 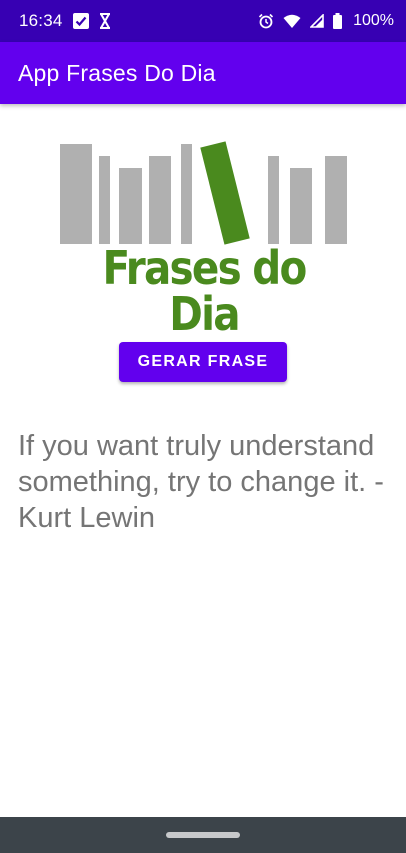 What do you see at coordinates (373, 20) in the screenshot?
I see `battery-percent: 100%` at bounding box center [373, 20].